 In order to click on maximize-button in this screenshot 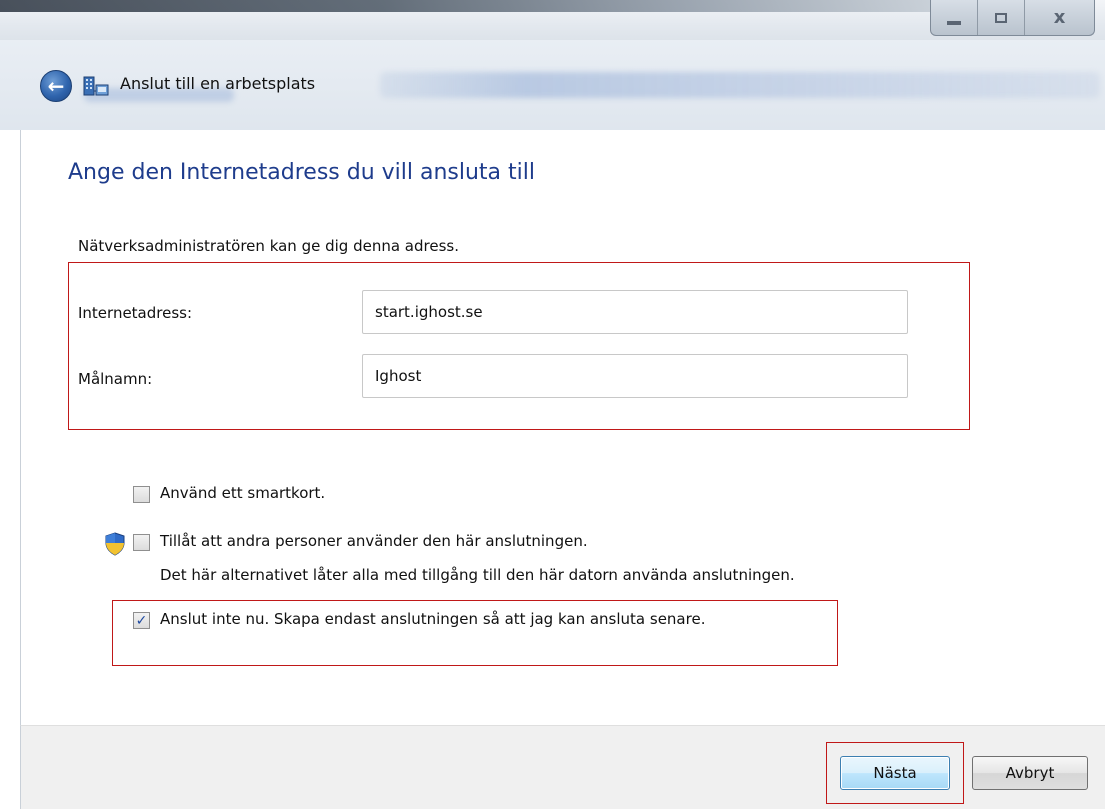, I will do `click(1001, 17)`.